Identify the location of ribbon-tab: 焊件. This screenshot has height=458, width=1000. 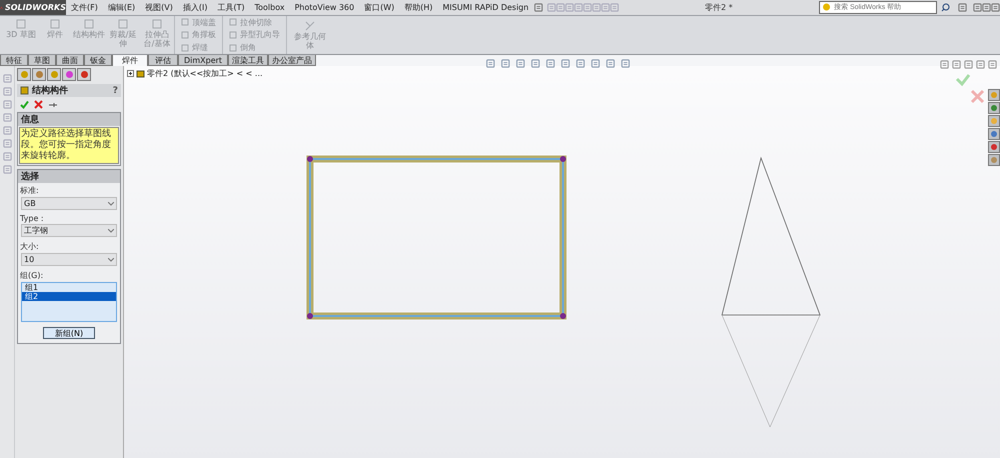
(130, 61).